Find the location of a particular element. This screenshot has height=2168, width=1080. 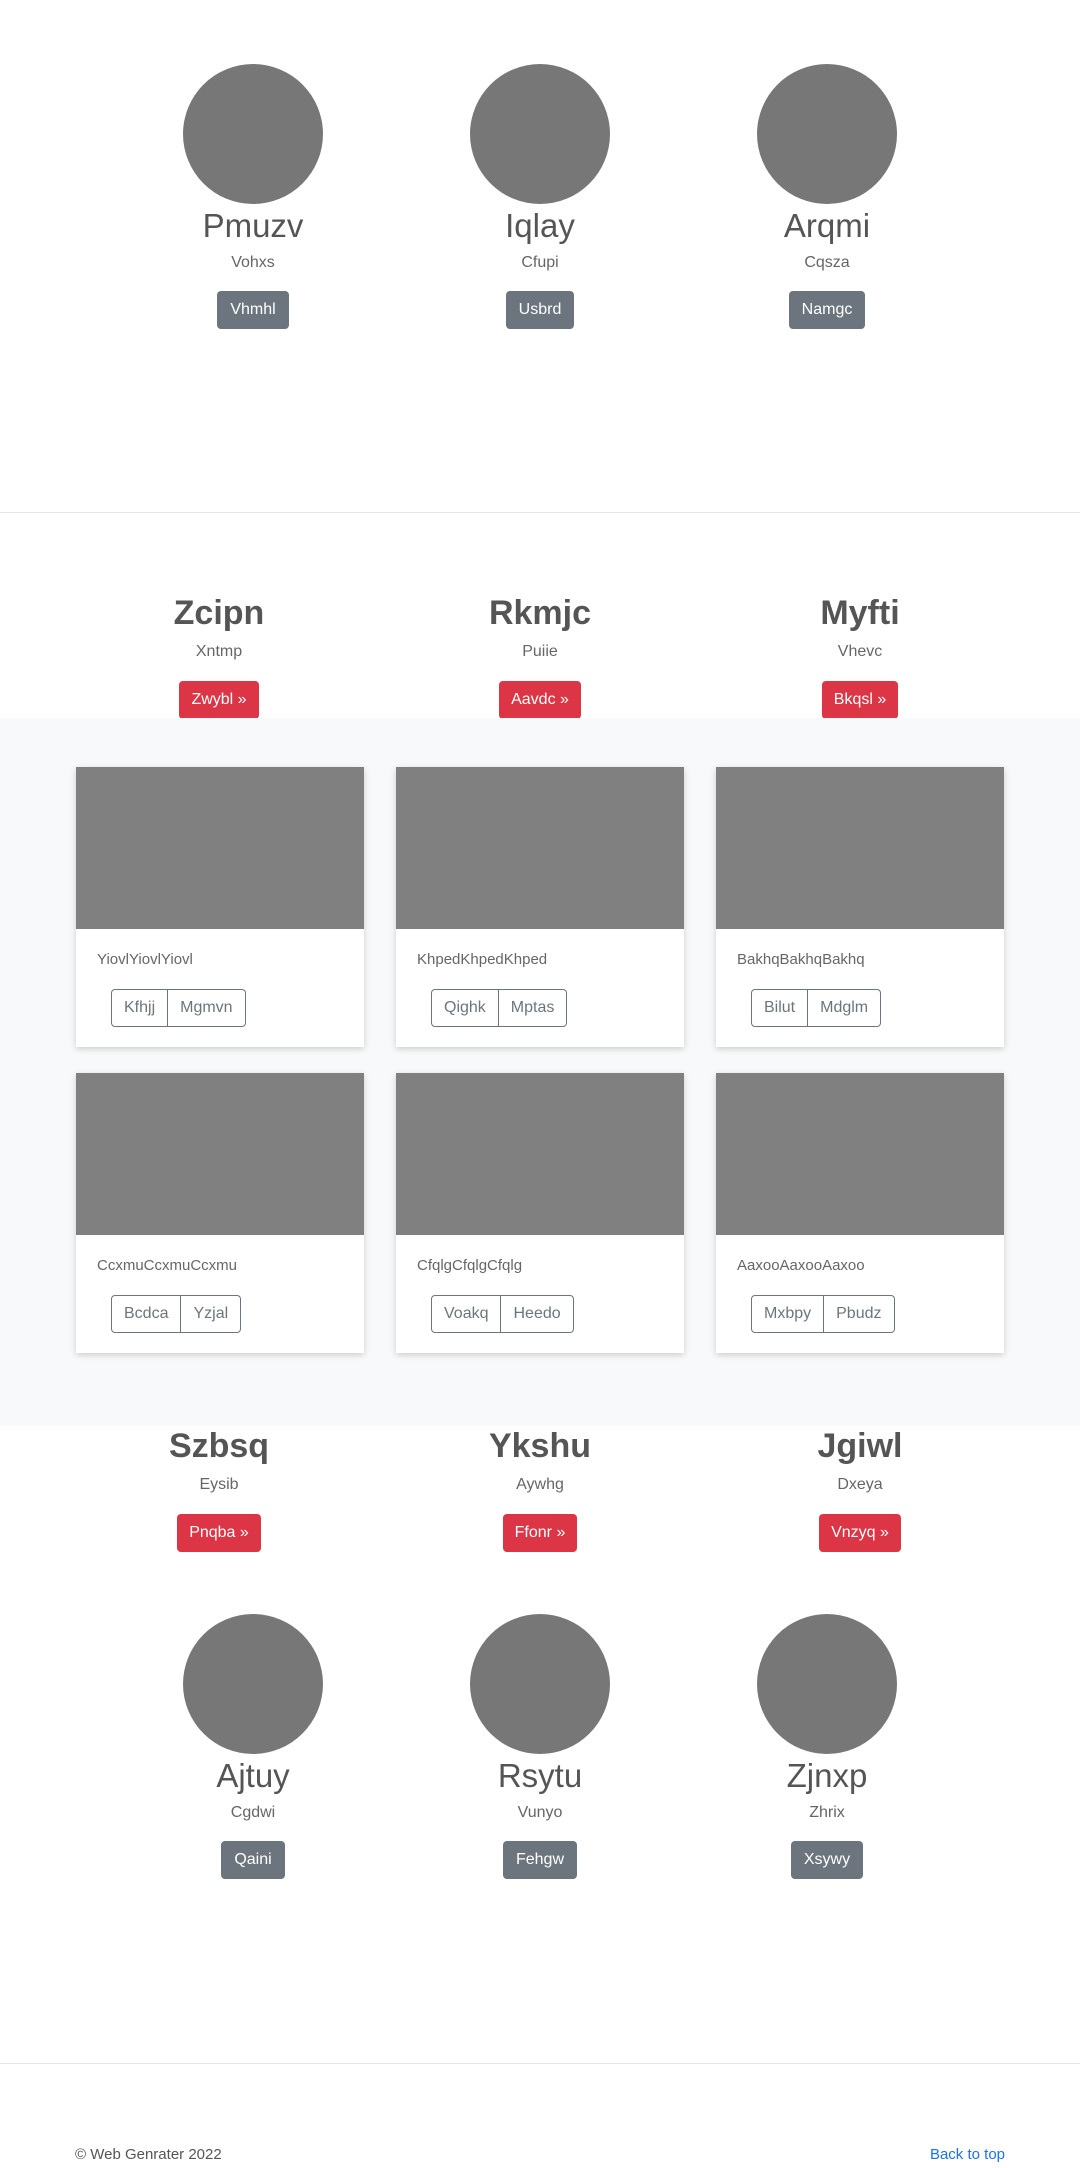

feature-column-2: Ykshu Aywhg Ffonr » is located at coordinates (540, 1488).